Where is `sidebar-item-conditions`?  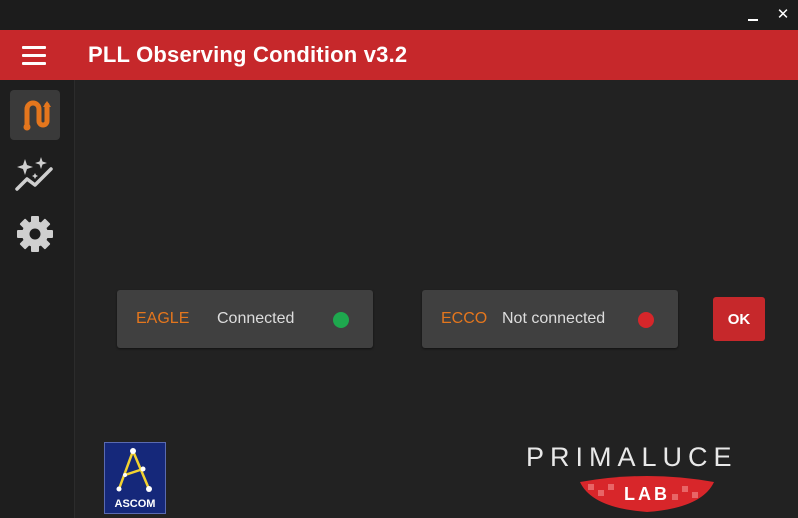
sidebar-item-conditions is located at coordinates (35, 173).